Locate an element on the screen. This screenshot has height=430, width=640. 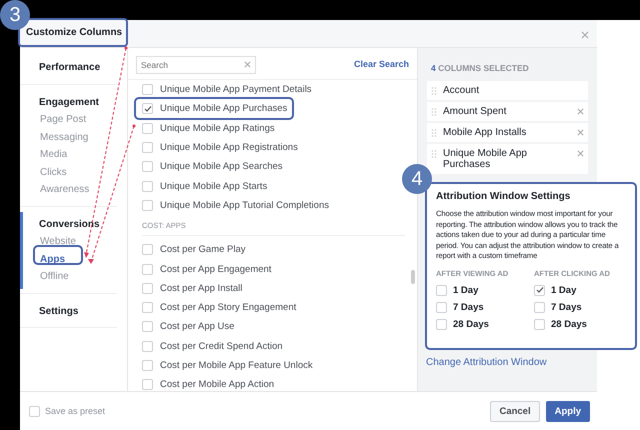
selected-count-heading: 4 COLUMNS SELECTED is located at coordinates (480, 68).